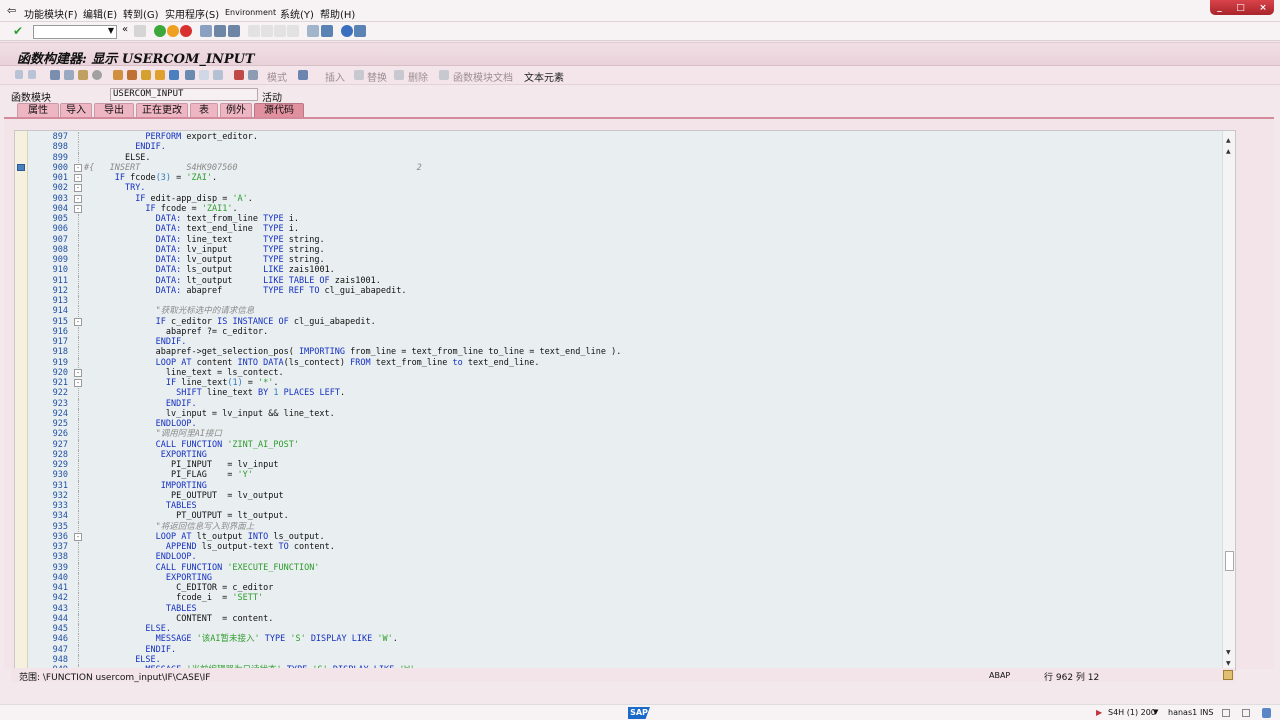 The image size is (1280, 720). Describe the element at coordinates (1228, 140) in the screenshot. I see `scroll-up-icon: ▲` at that location.